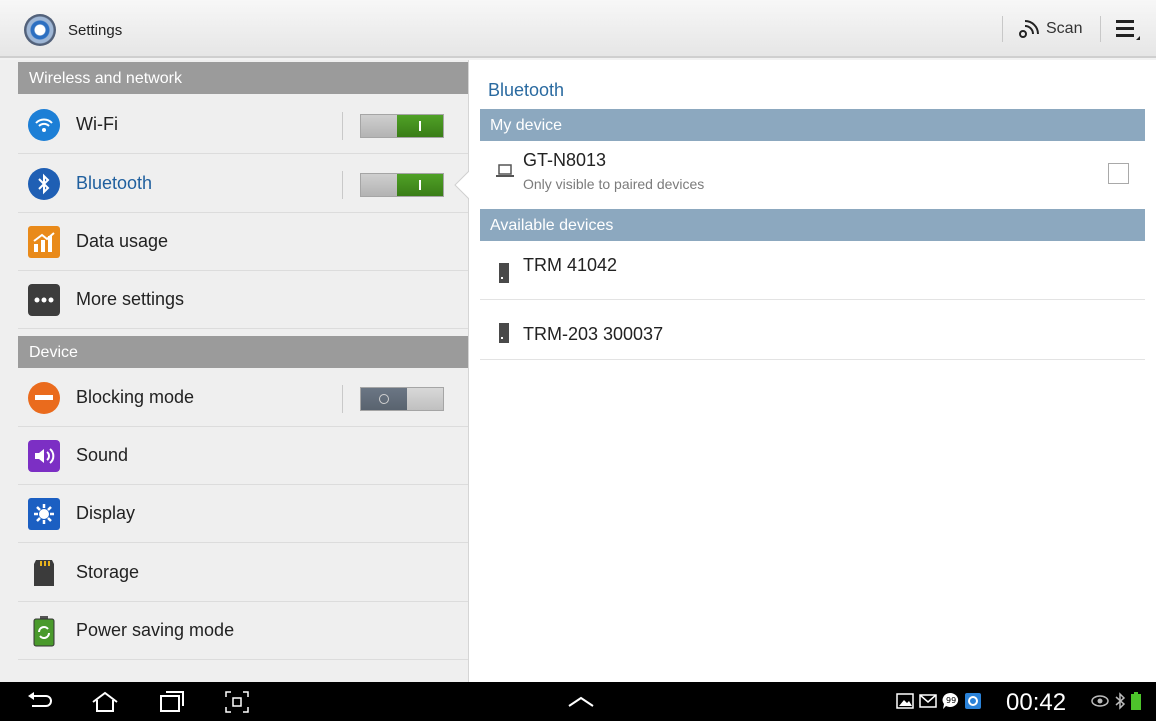 This screenshot has height=721, width=1156. What do you see at coordinates (114, 183) in the screenshot?
I see `list-item-label: Bluetooth` at bounding box center [114, 183].